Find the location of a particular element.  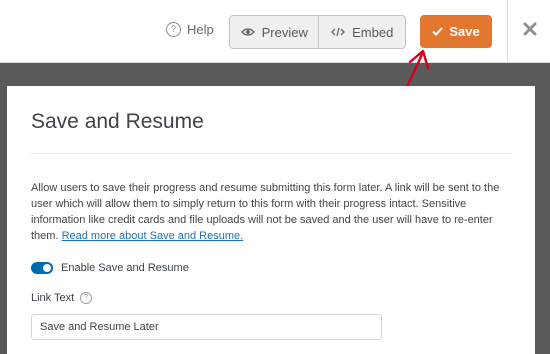

help-button: ? Help is located at coordinates (190, 29).